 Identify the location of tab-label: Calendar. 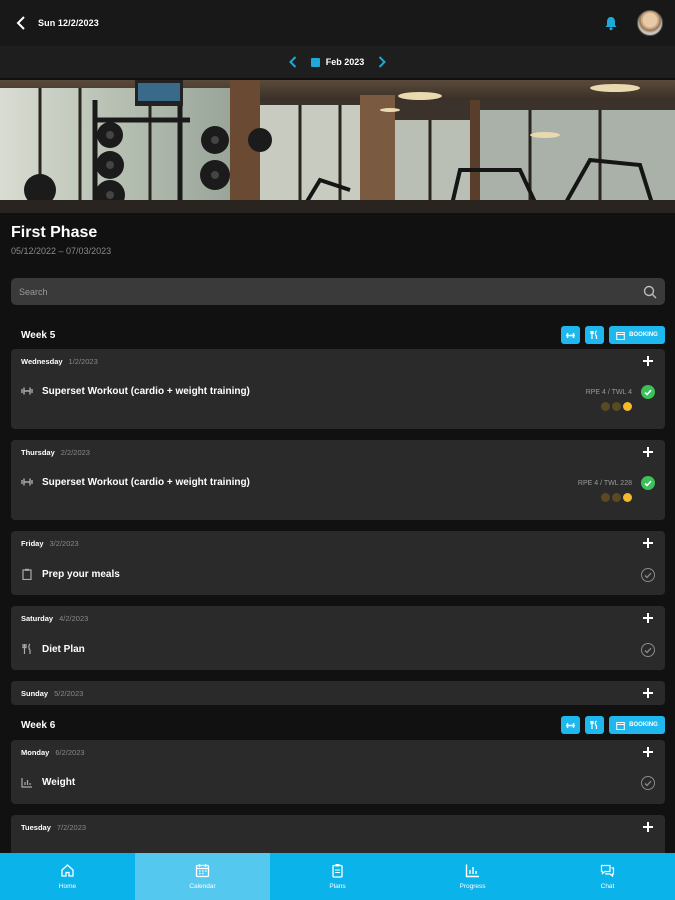
(202, 886).